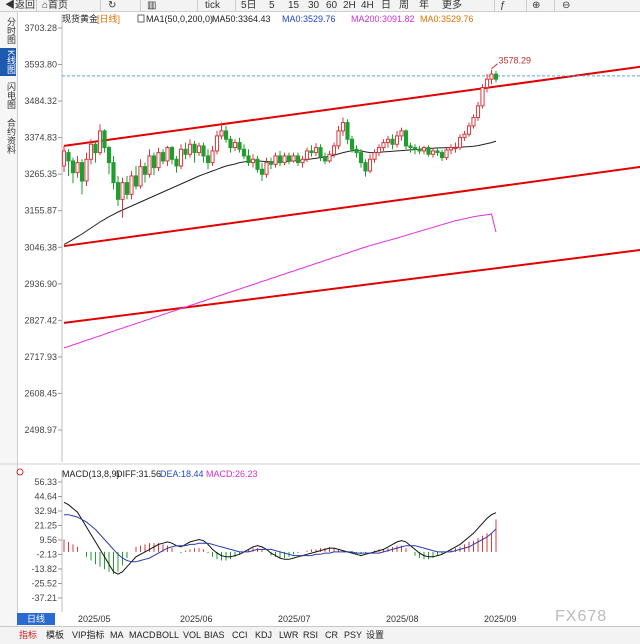 Image resolution: width=640 pixels, height=644 pixels. I want to click on macd-tick-label: -2.13, so click(46, 554).